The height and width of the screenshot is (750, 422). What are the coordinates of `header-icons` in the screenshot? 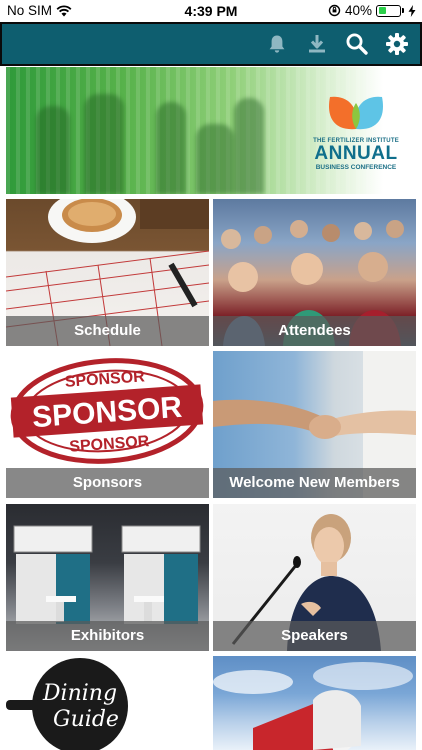 It's located at (337, 44).